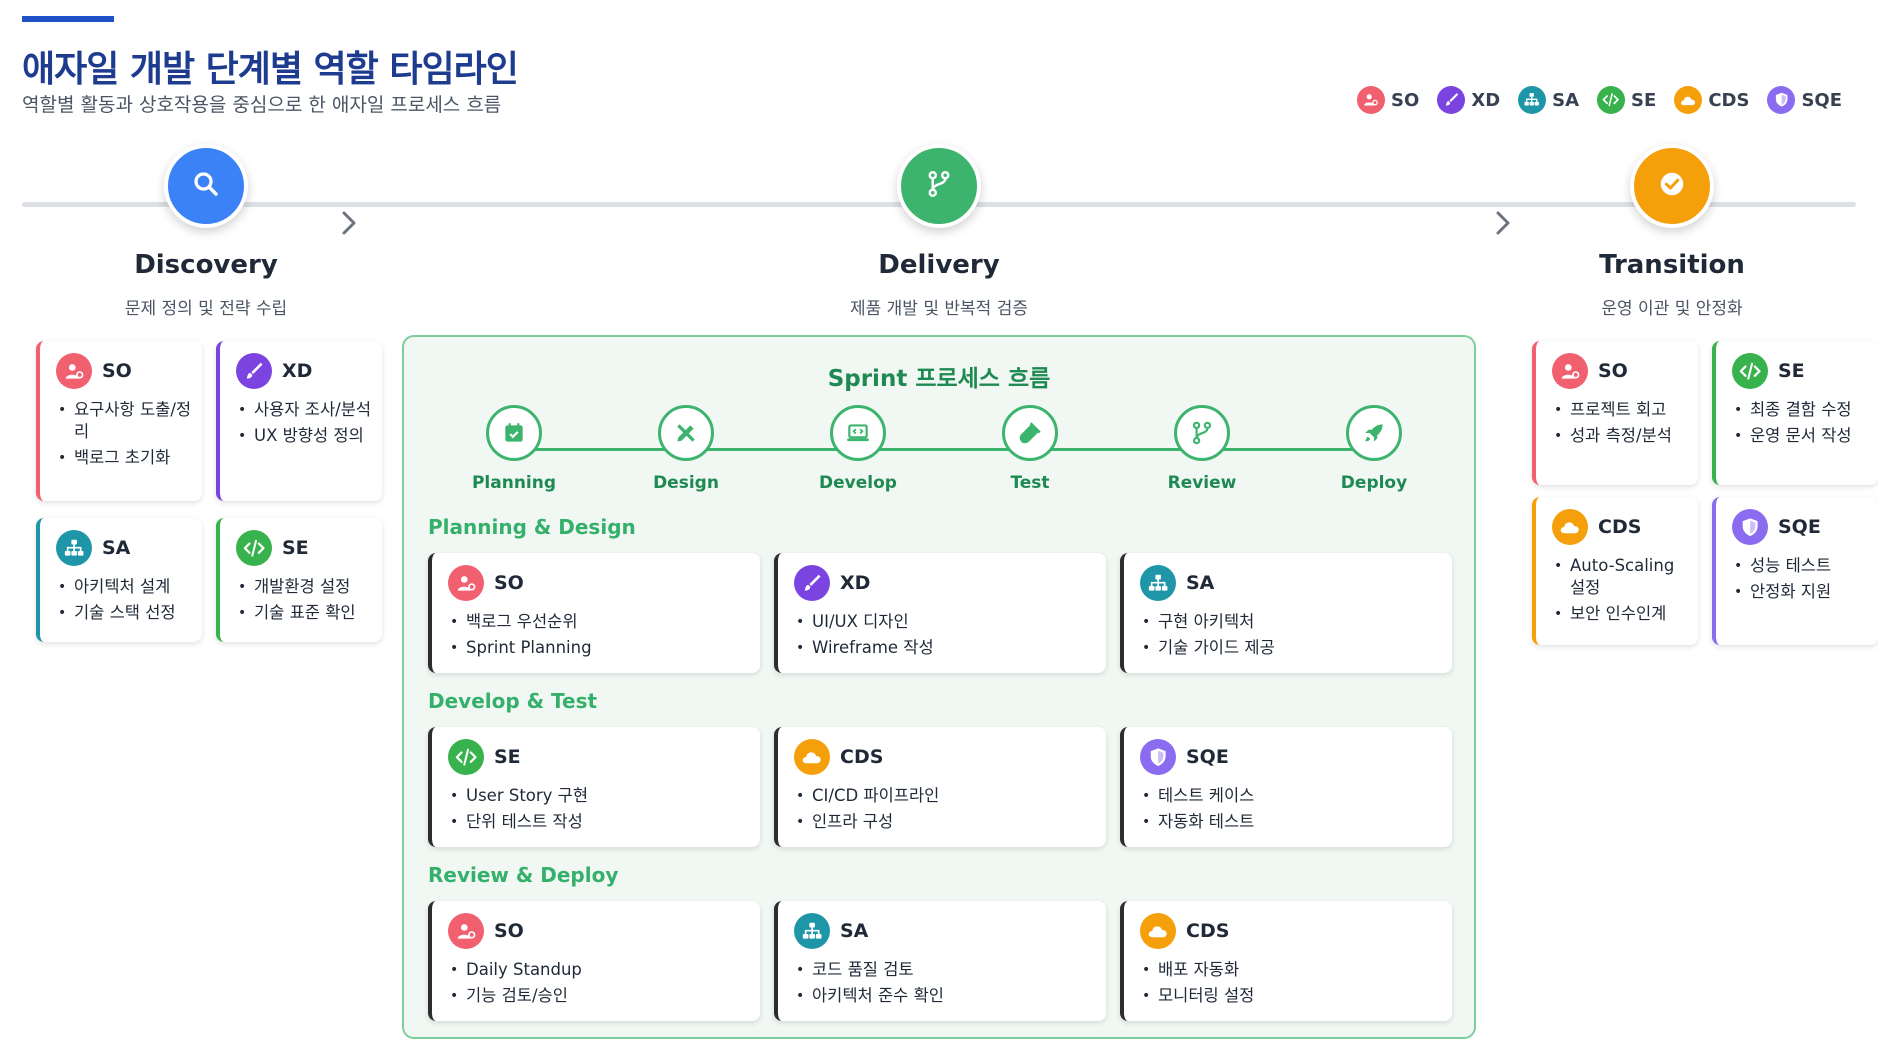 The height and width of the screenshot is (1056, 1878). What do you see at coordinates (686, 433) in the screenshot?
I see `pencil-ruler-icon` at bounding box center [686, 433].